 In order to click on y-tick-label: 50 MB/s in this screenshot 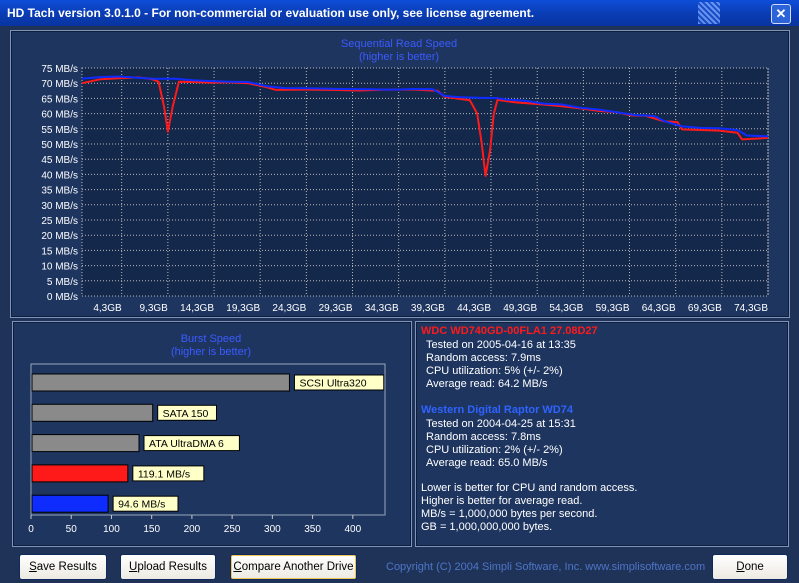, I will do `click(59, 145)`.